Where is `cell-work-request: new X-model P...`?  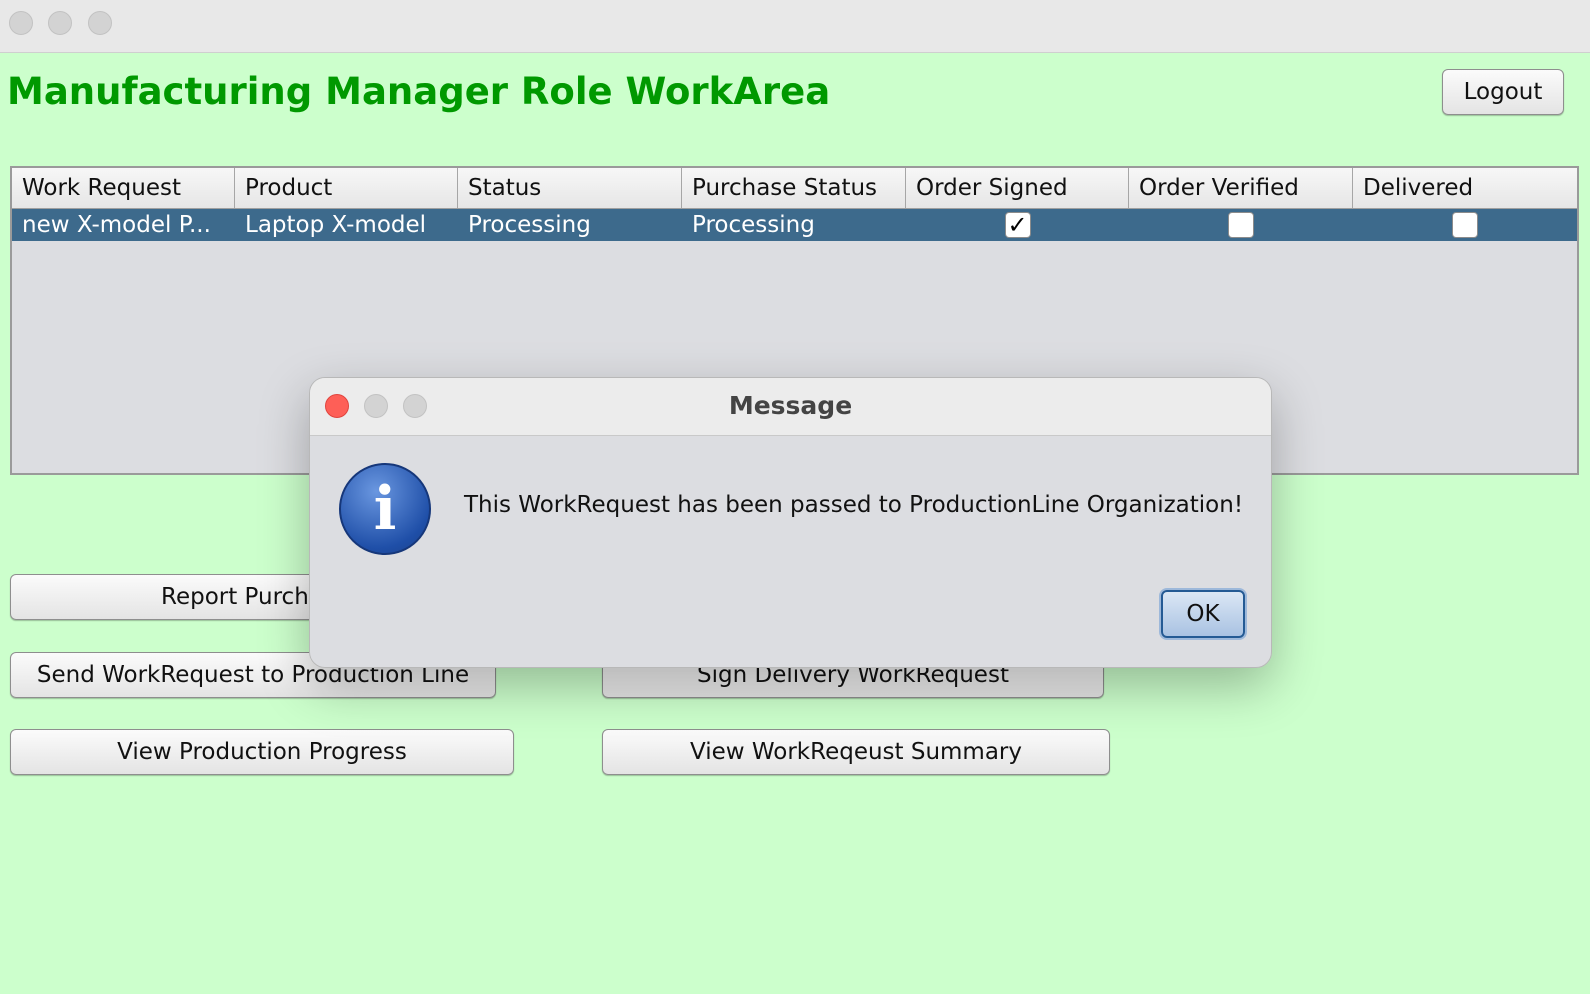 cell-work-request: new X-model P... is located at coordinates (123, 225).